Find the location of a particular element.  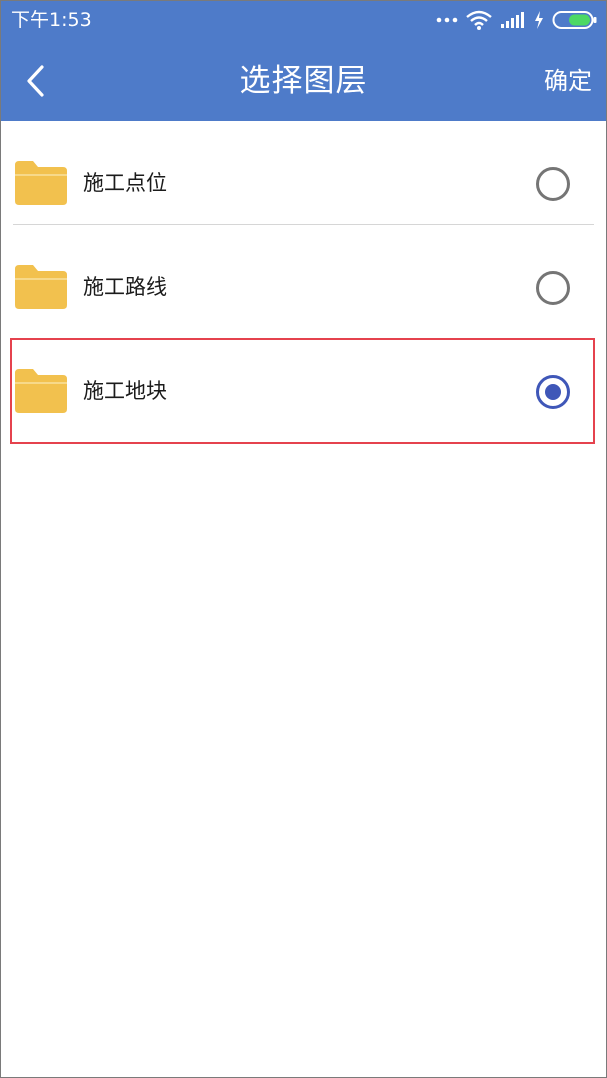

app-bar: 选择图层 确定 is located at coordinates (303, 80).